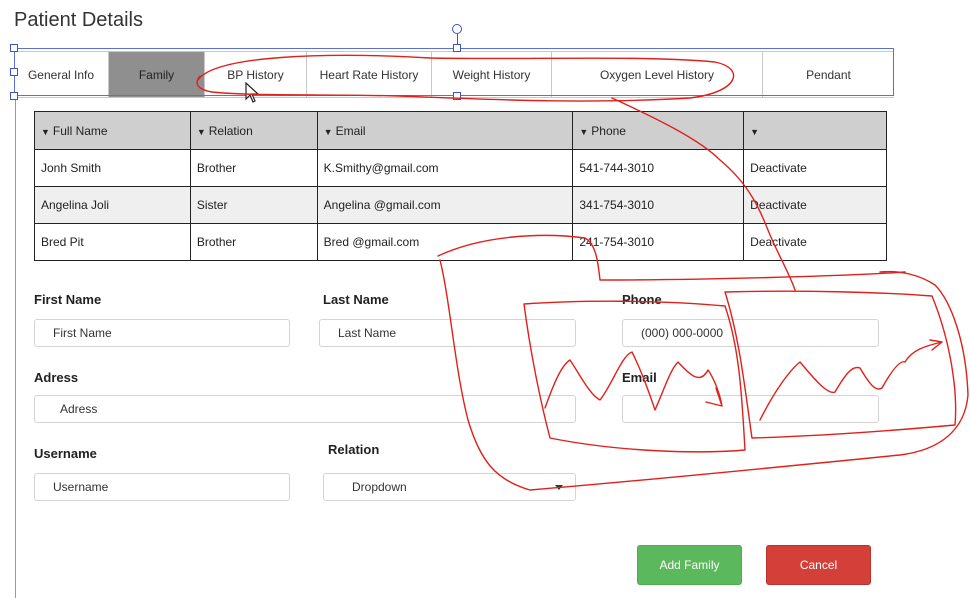 This screenshot has width=970, height=598. I want to click on tab-heart-rate-history: Heart Rate History, so click(369, 74).